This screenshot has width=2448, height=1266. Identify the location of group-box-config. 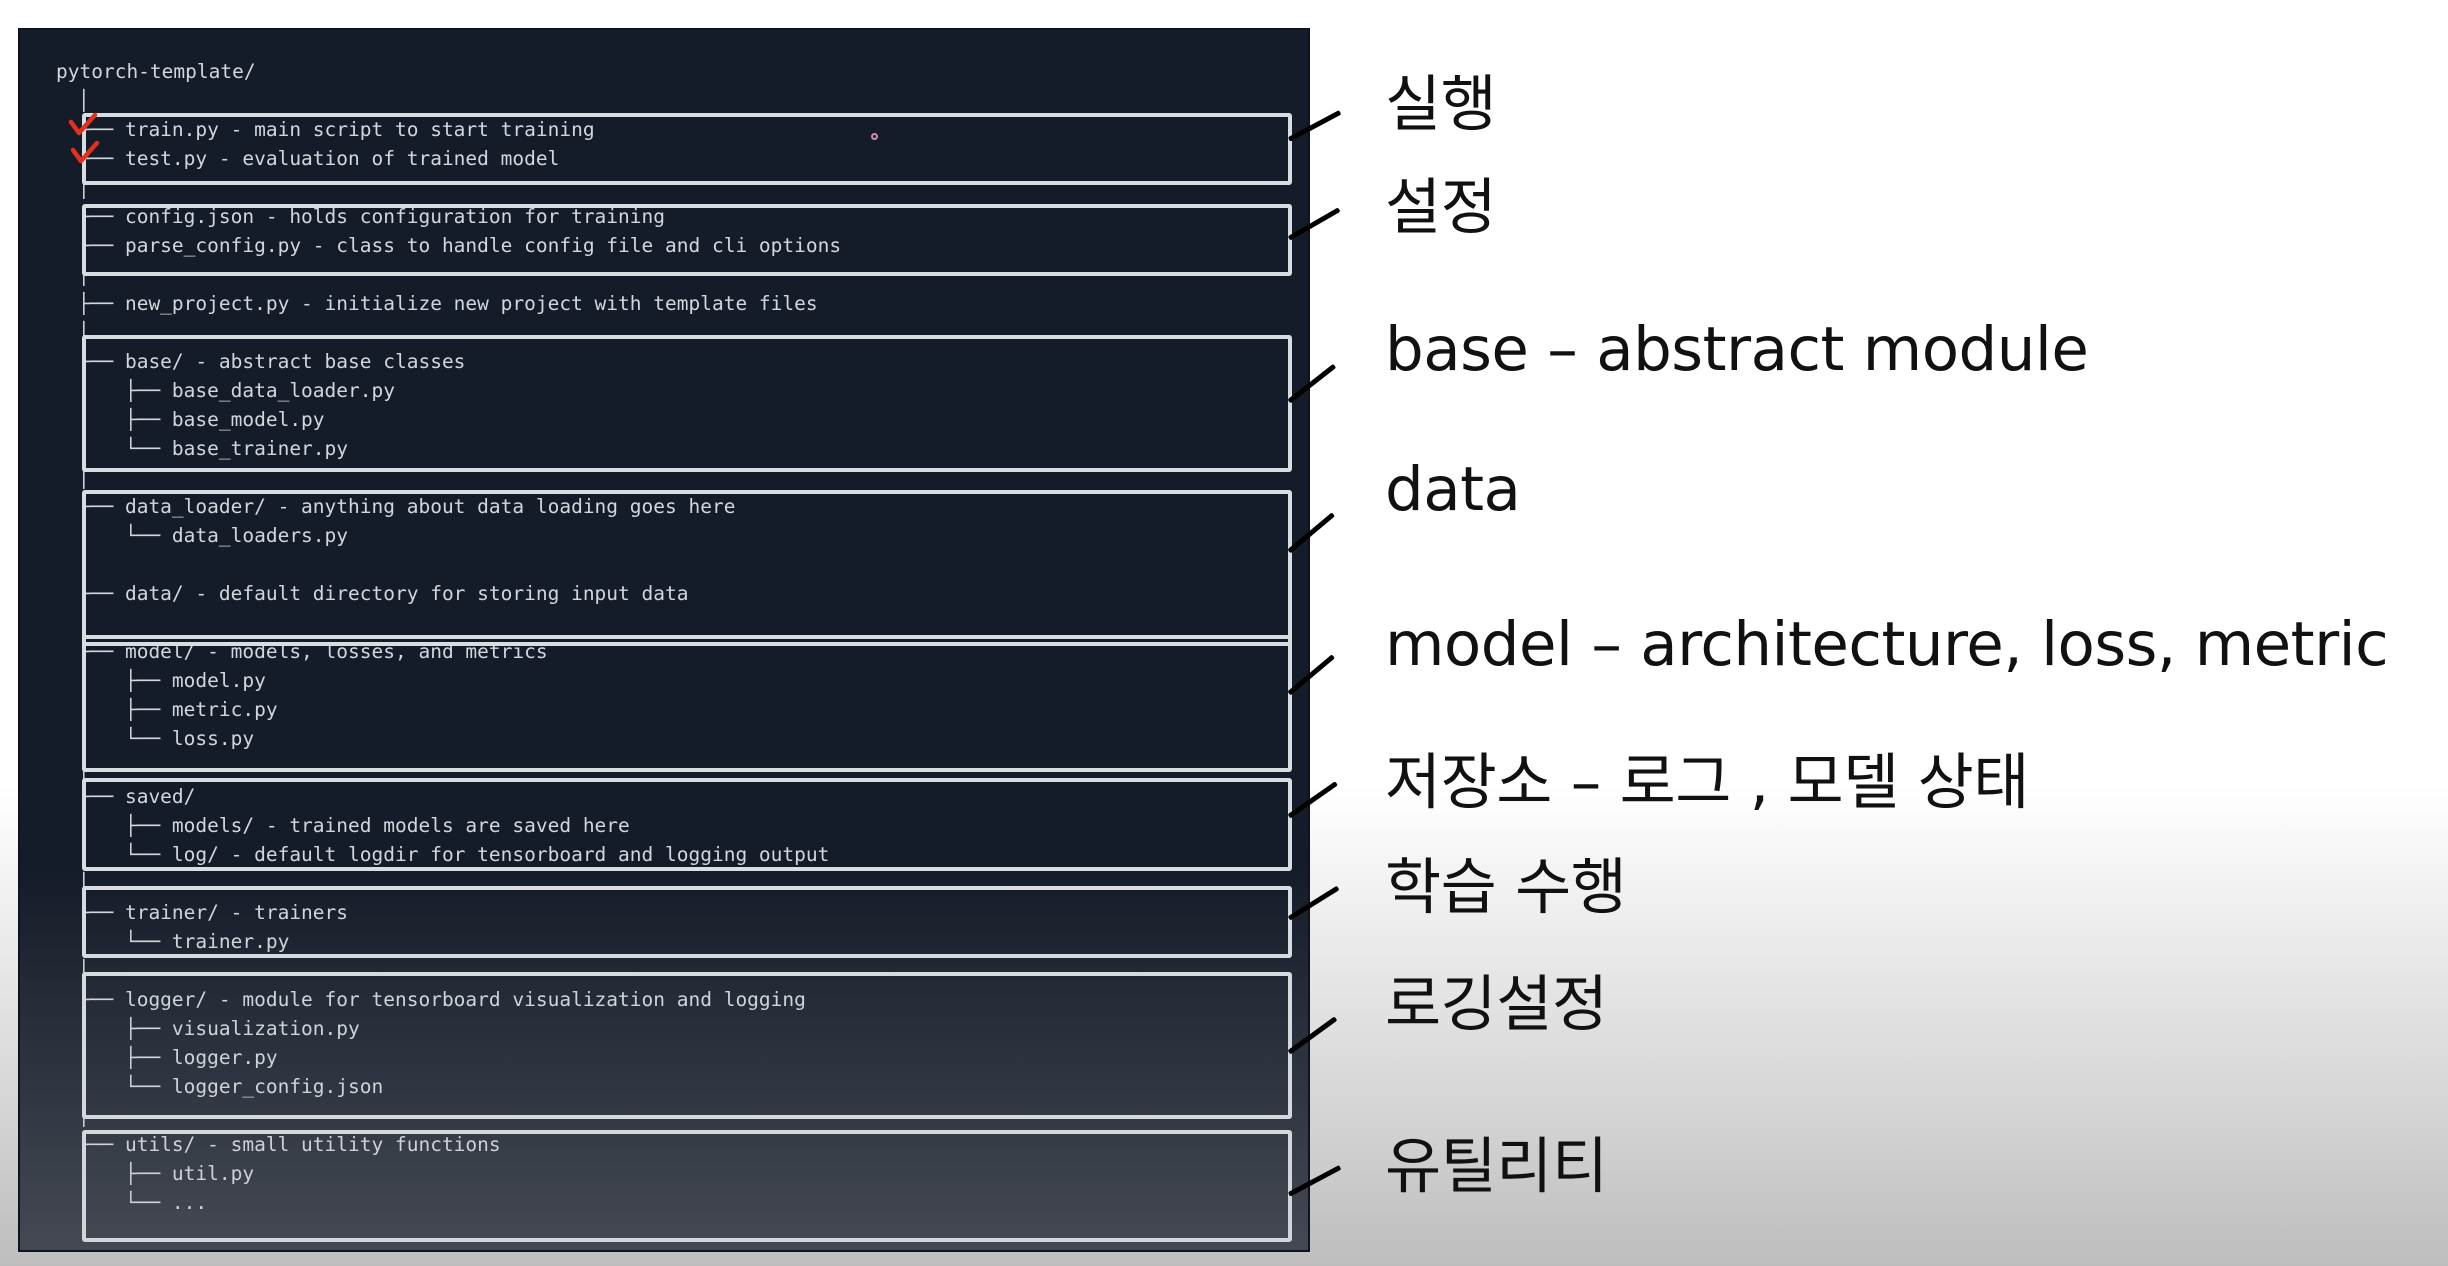
(687, 240).